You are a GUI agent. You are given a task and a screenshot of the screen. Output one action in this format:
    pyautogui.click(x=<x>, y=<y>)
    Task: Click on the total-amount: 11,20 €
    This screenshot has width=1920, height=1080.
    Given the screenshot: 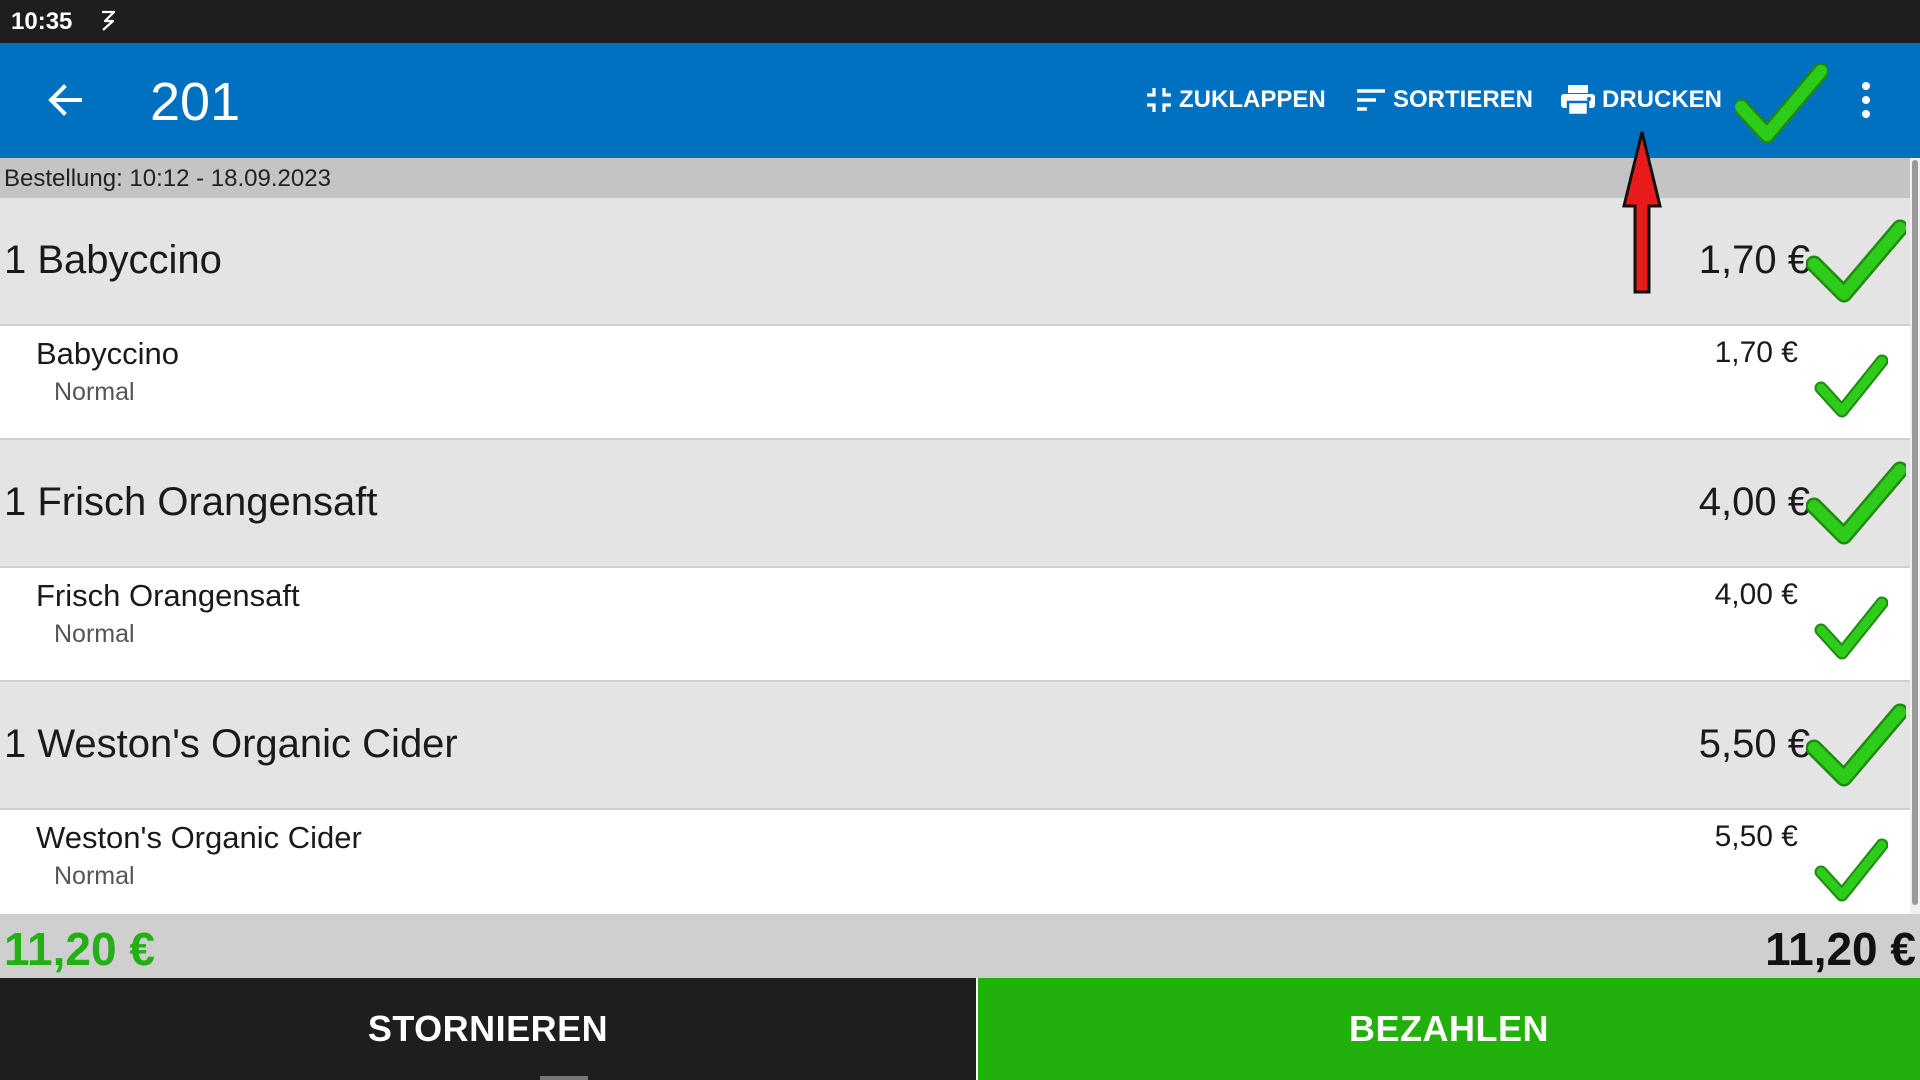 What is the action you would take?
    pyautogui.click(x=1840, y=949)
    